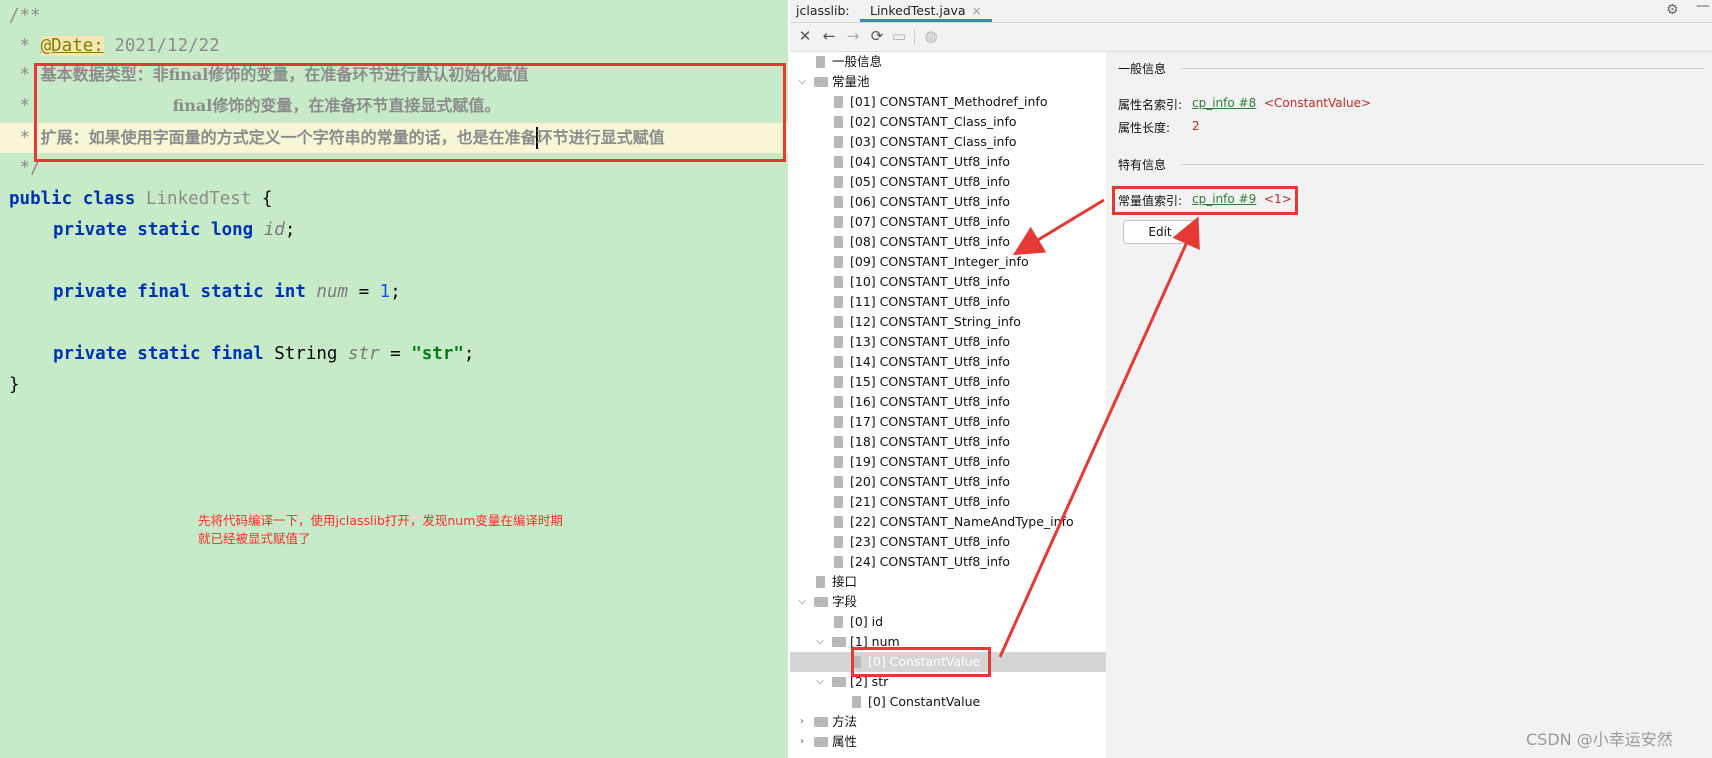 The width and height of the screenshot is (1712, 758). Describe the element at coordinates (1672, 10) in the screenshot. I see `gear-icon: ⚙` at that location.